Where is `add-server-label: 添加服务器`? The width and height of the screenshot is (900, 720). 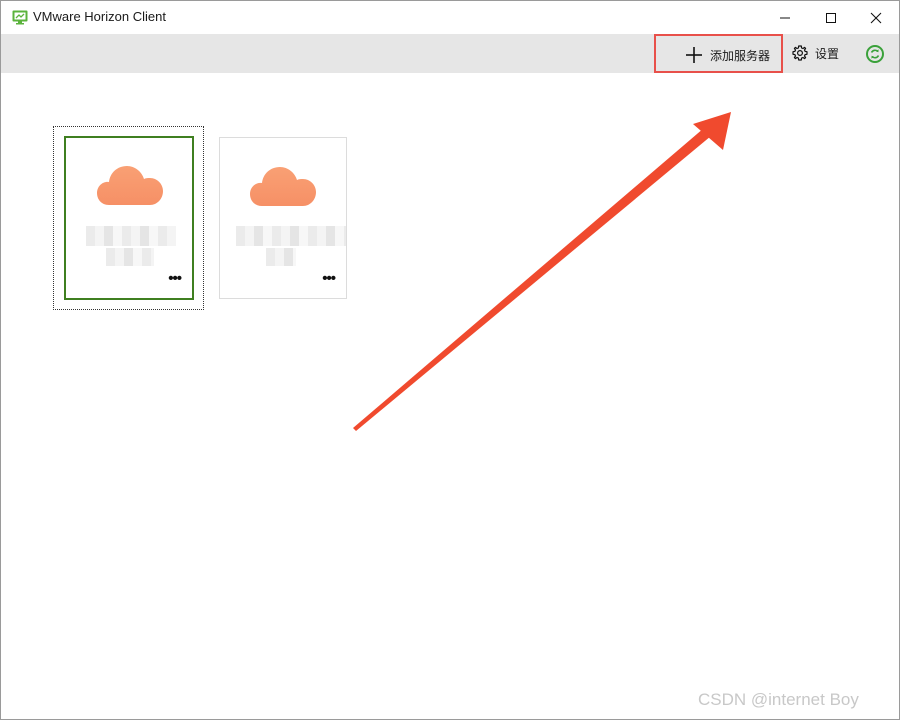 add-server-label: 添加服务器 is located at coordinates (740, 56).